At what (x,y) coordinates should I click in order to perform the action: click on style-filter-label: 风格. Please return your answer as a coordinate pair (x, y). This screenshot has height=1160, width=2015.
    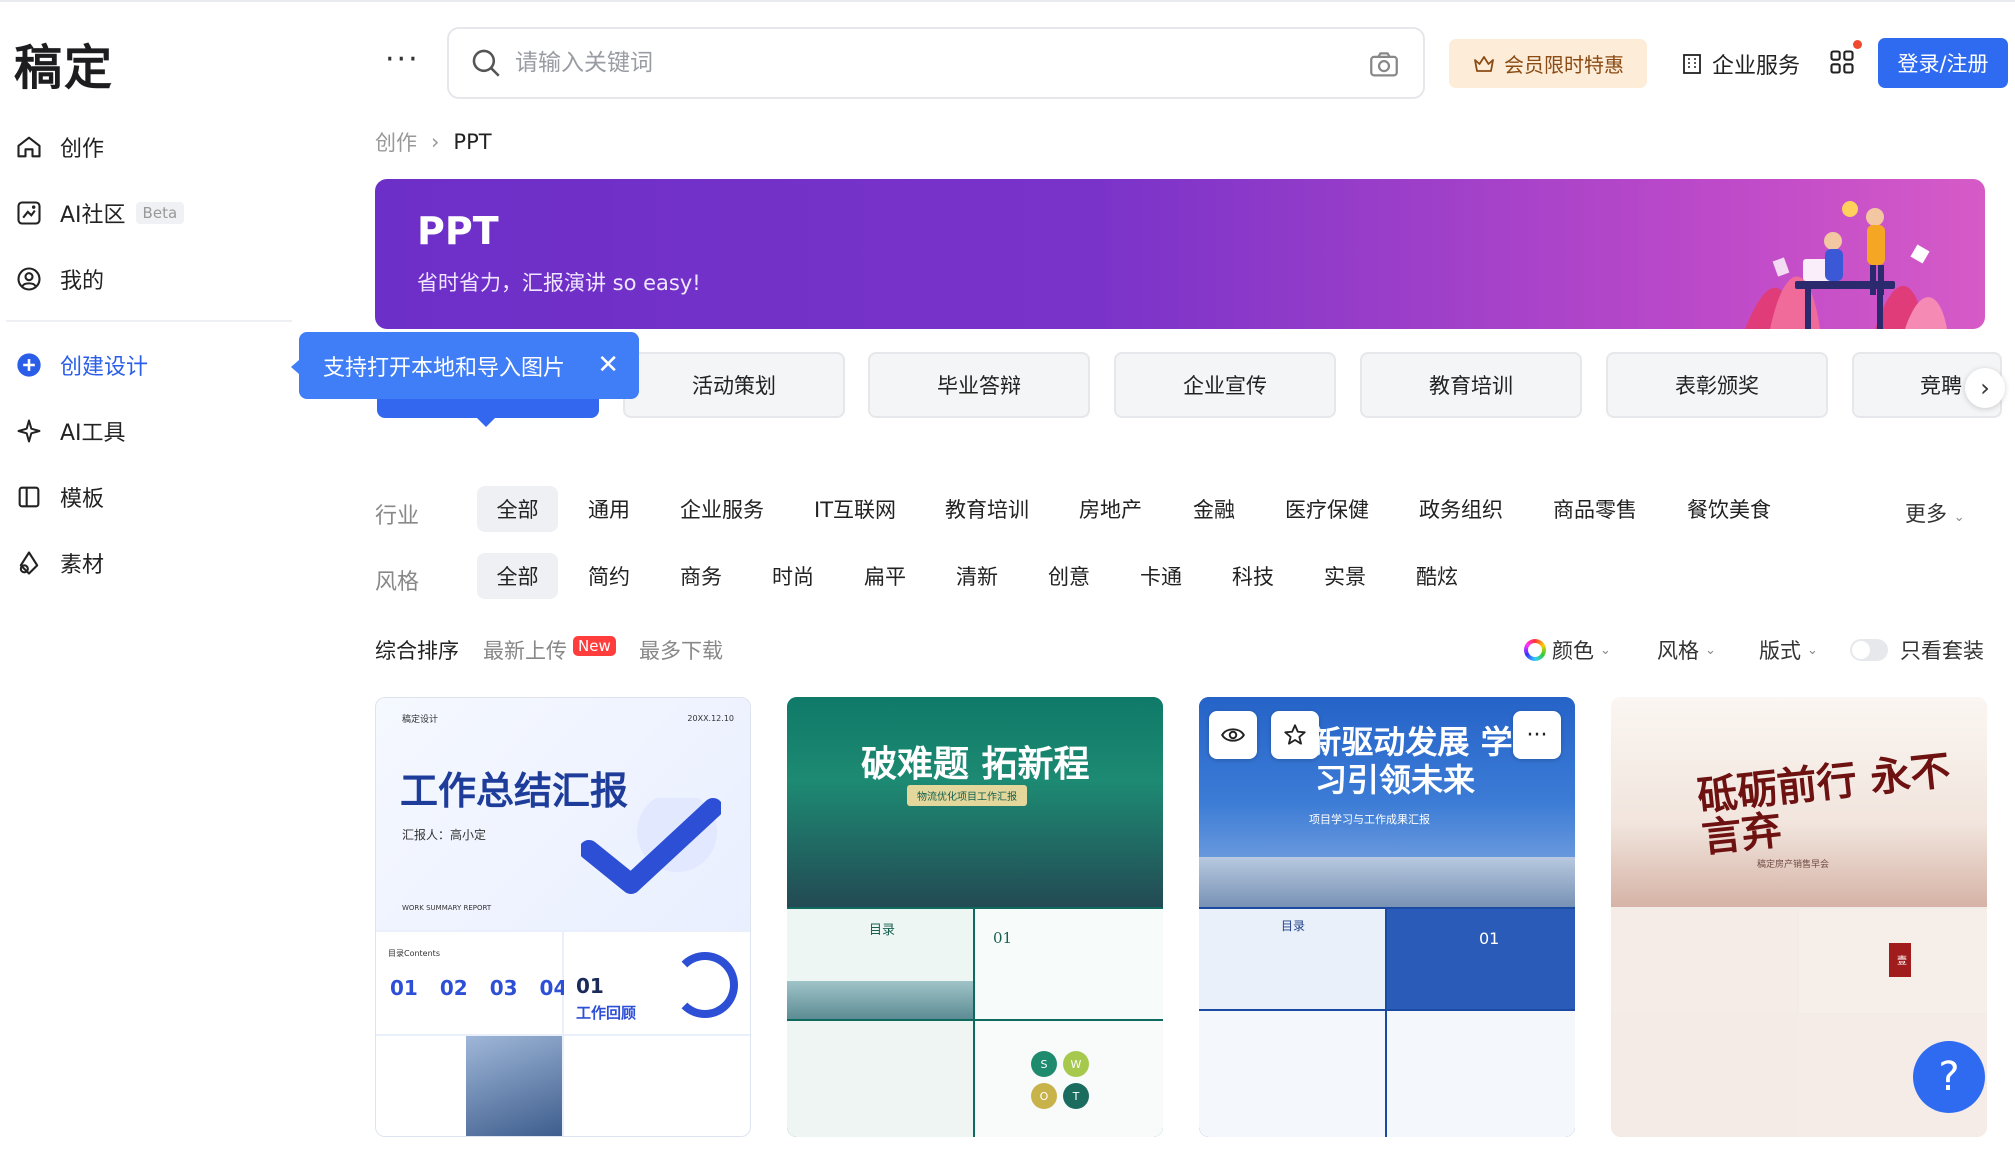
    Looking at the image, I should click on (397, 582).